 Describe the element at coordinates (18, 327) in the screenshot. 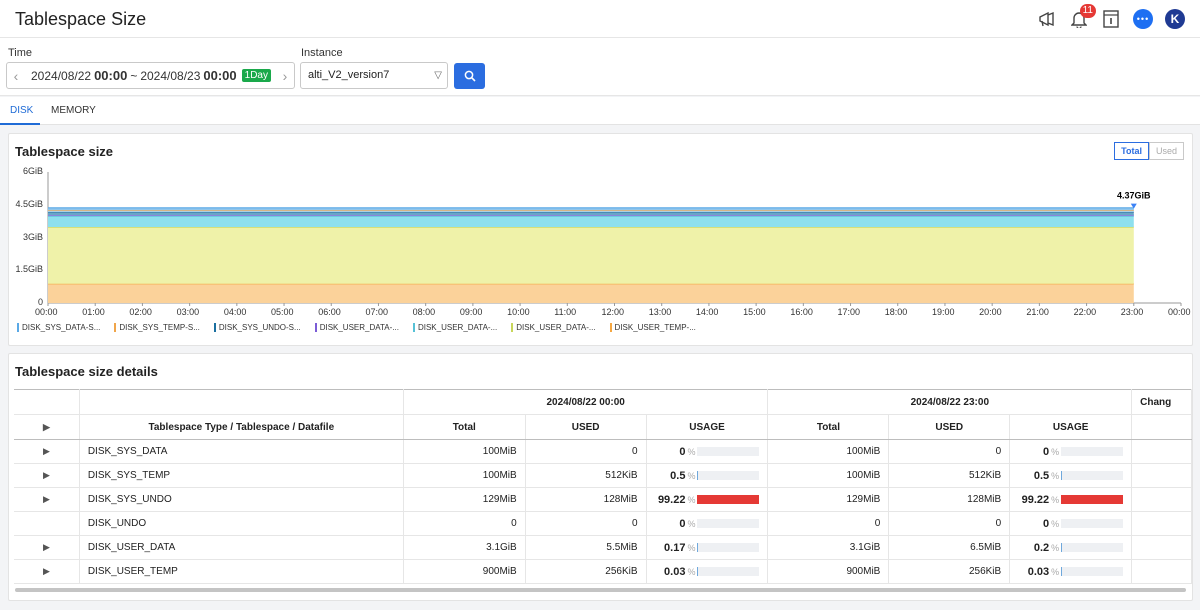

I see `legend-swatch` at that location.